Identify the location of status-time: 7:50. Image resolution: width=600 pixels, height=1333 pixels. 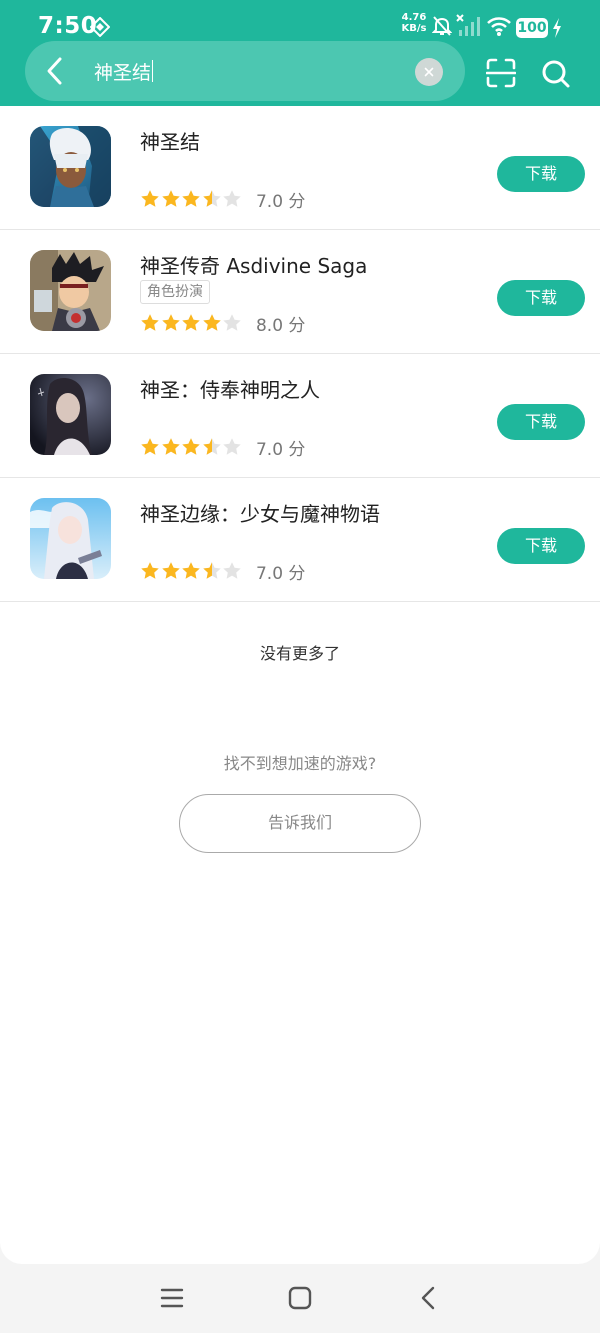
(68, 26).